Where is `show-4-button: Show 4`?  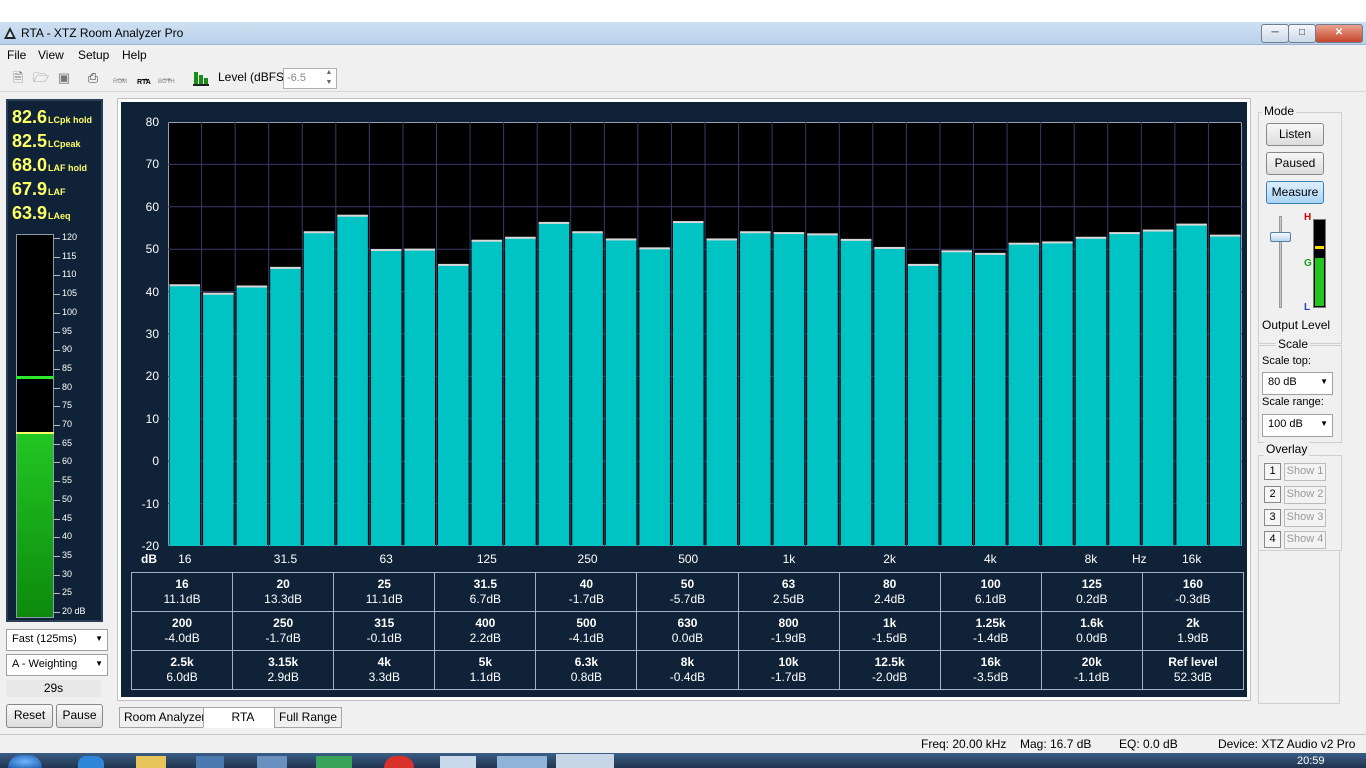
show-4-button: Show 4 is located at coordinates (1305, 540).